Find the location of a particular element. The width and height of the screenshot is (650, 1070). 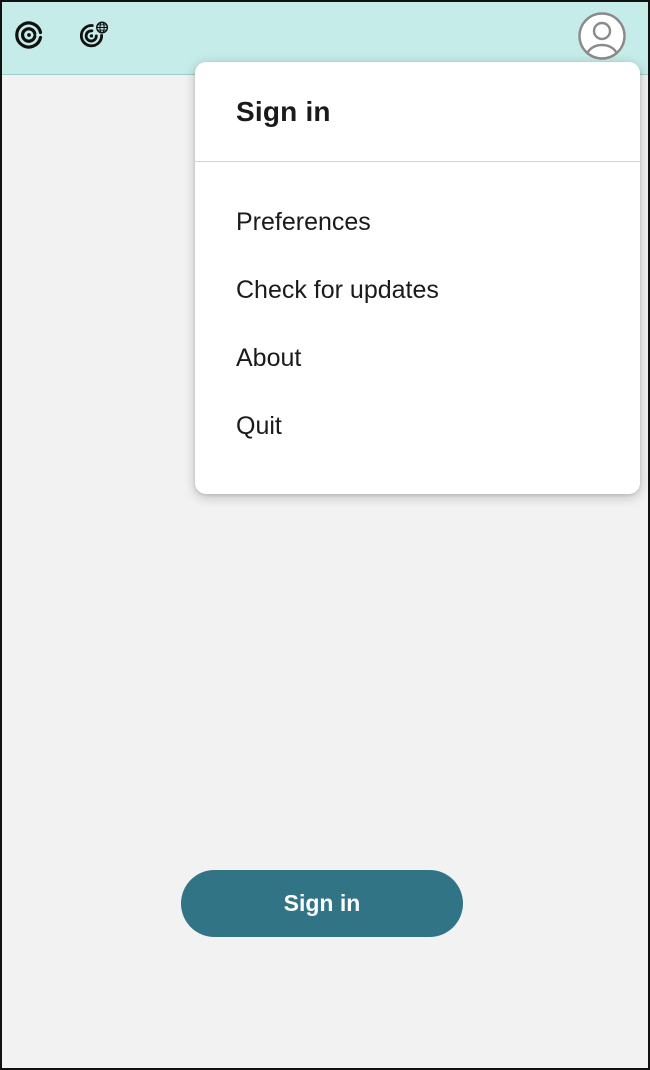

menu-header: Sign in is located at coordinates (417, 112).